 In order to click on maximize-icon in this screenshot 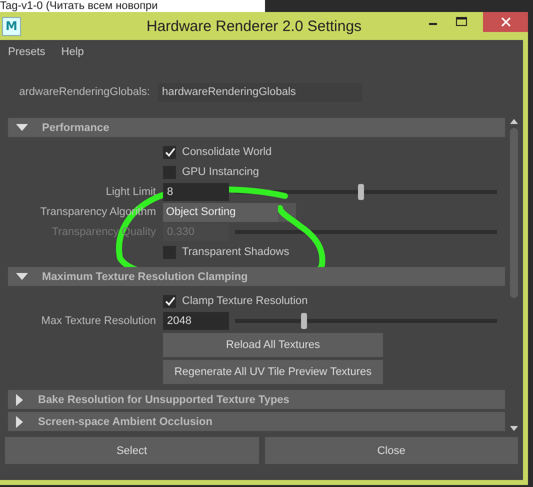, I will do `click(462, 22)`.